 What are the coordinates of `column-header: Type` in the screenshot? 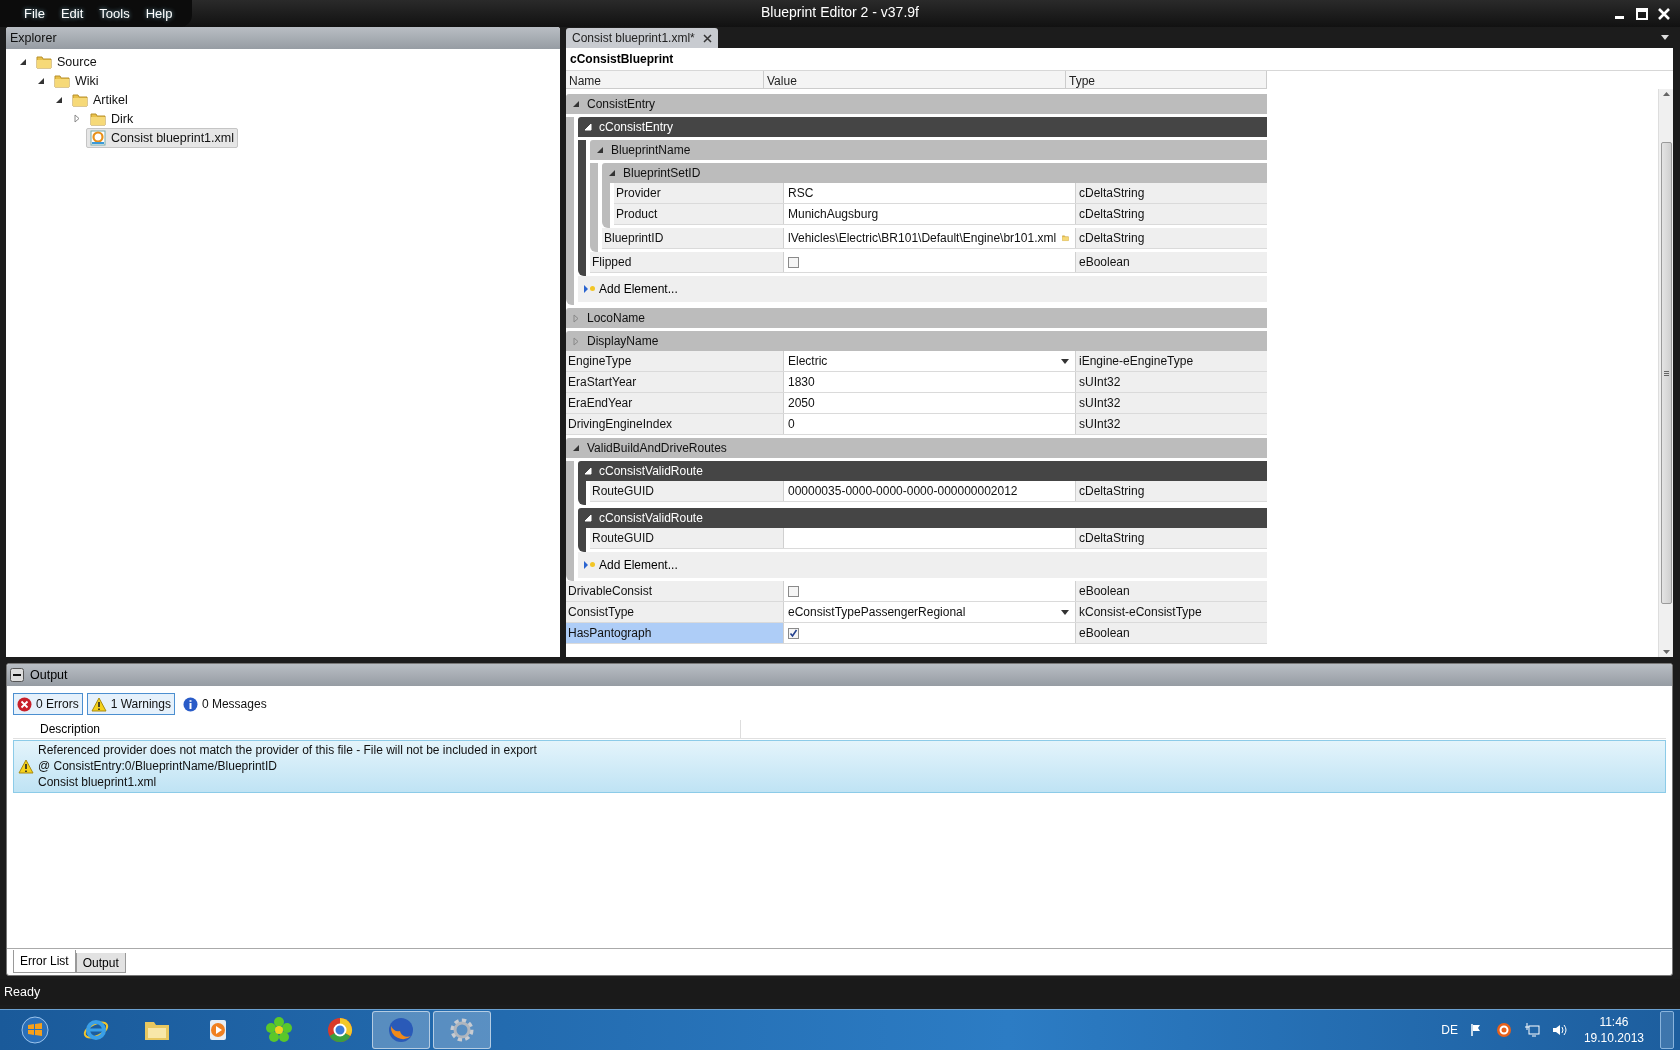 It's located at (1166, 79).